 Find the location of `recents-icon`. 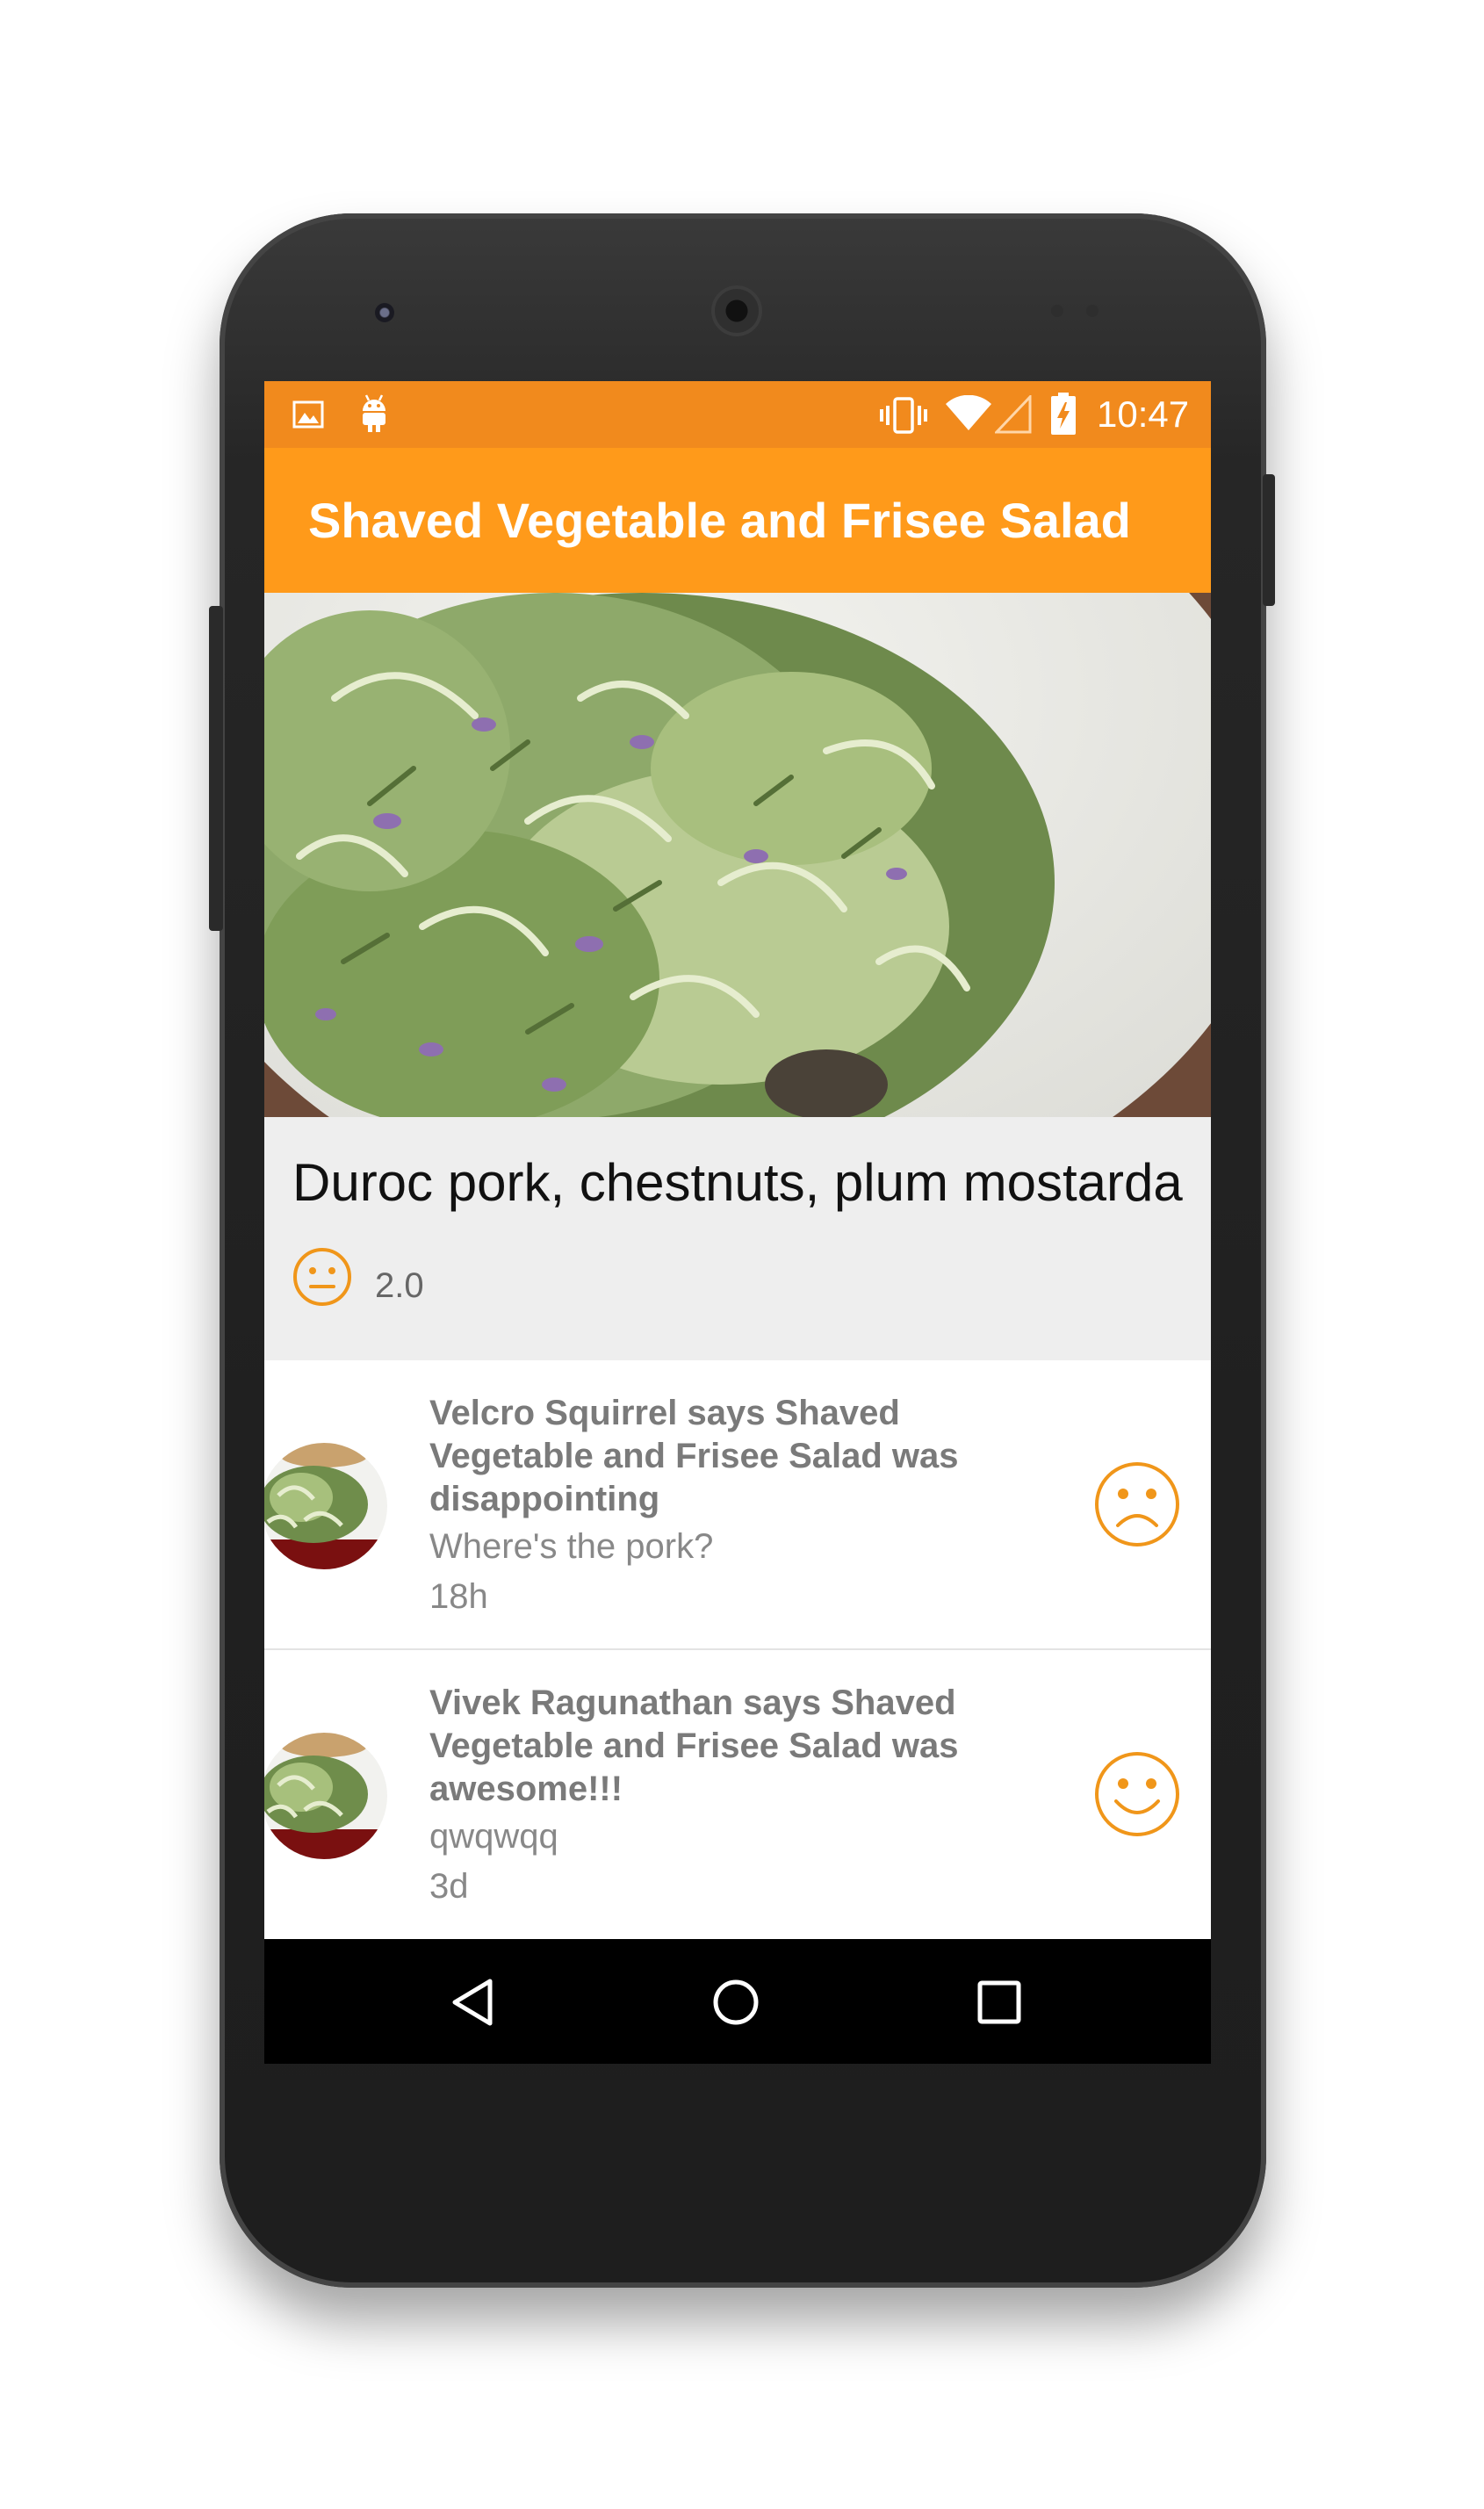

recents-icon is located at coordinates (999, 2002).